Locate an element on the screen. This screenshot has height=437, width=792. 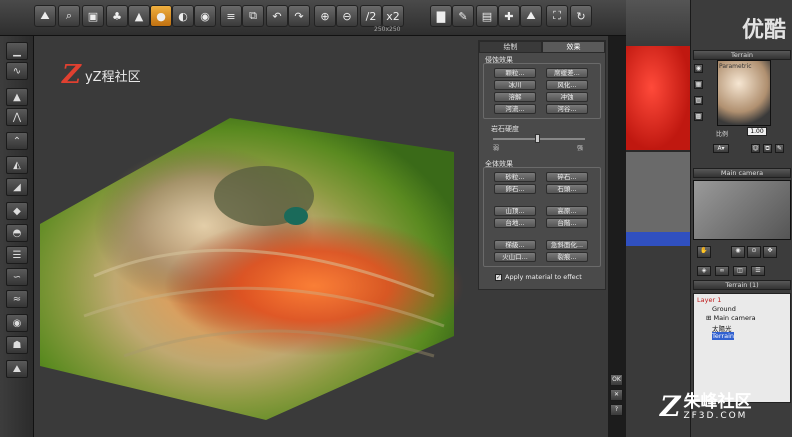
tree-item-ground: Ground is located at coordinates (724, 309).